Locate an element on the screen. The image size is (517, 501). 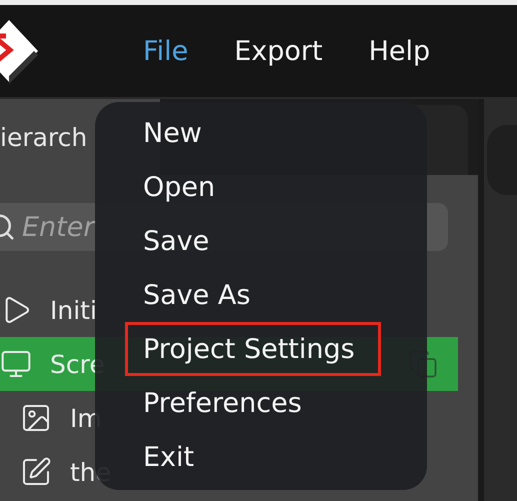
tree-label: Im is located at coordinates (86, 418).